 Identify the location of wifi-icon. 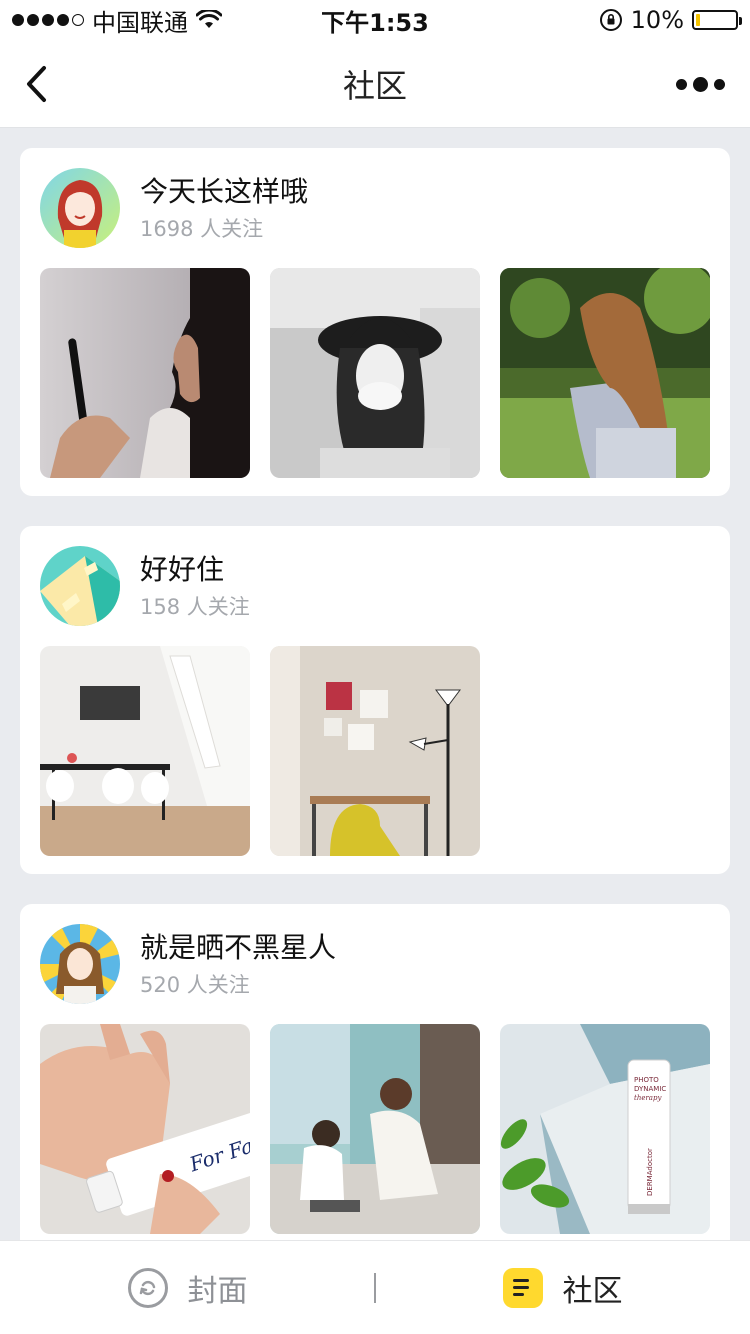
(209, 19).